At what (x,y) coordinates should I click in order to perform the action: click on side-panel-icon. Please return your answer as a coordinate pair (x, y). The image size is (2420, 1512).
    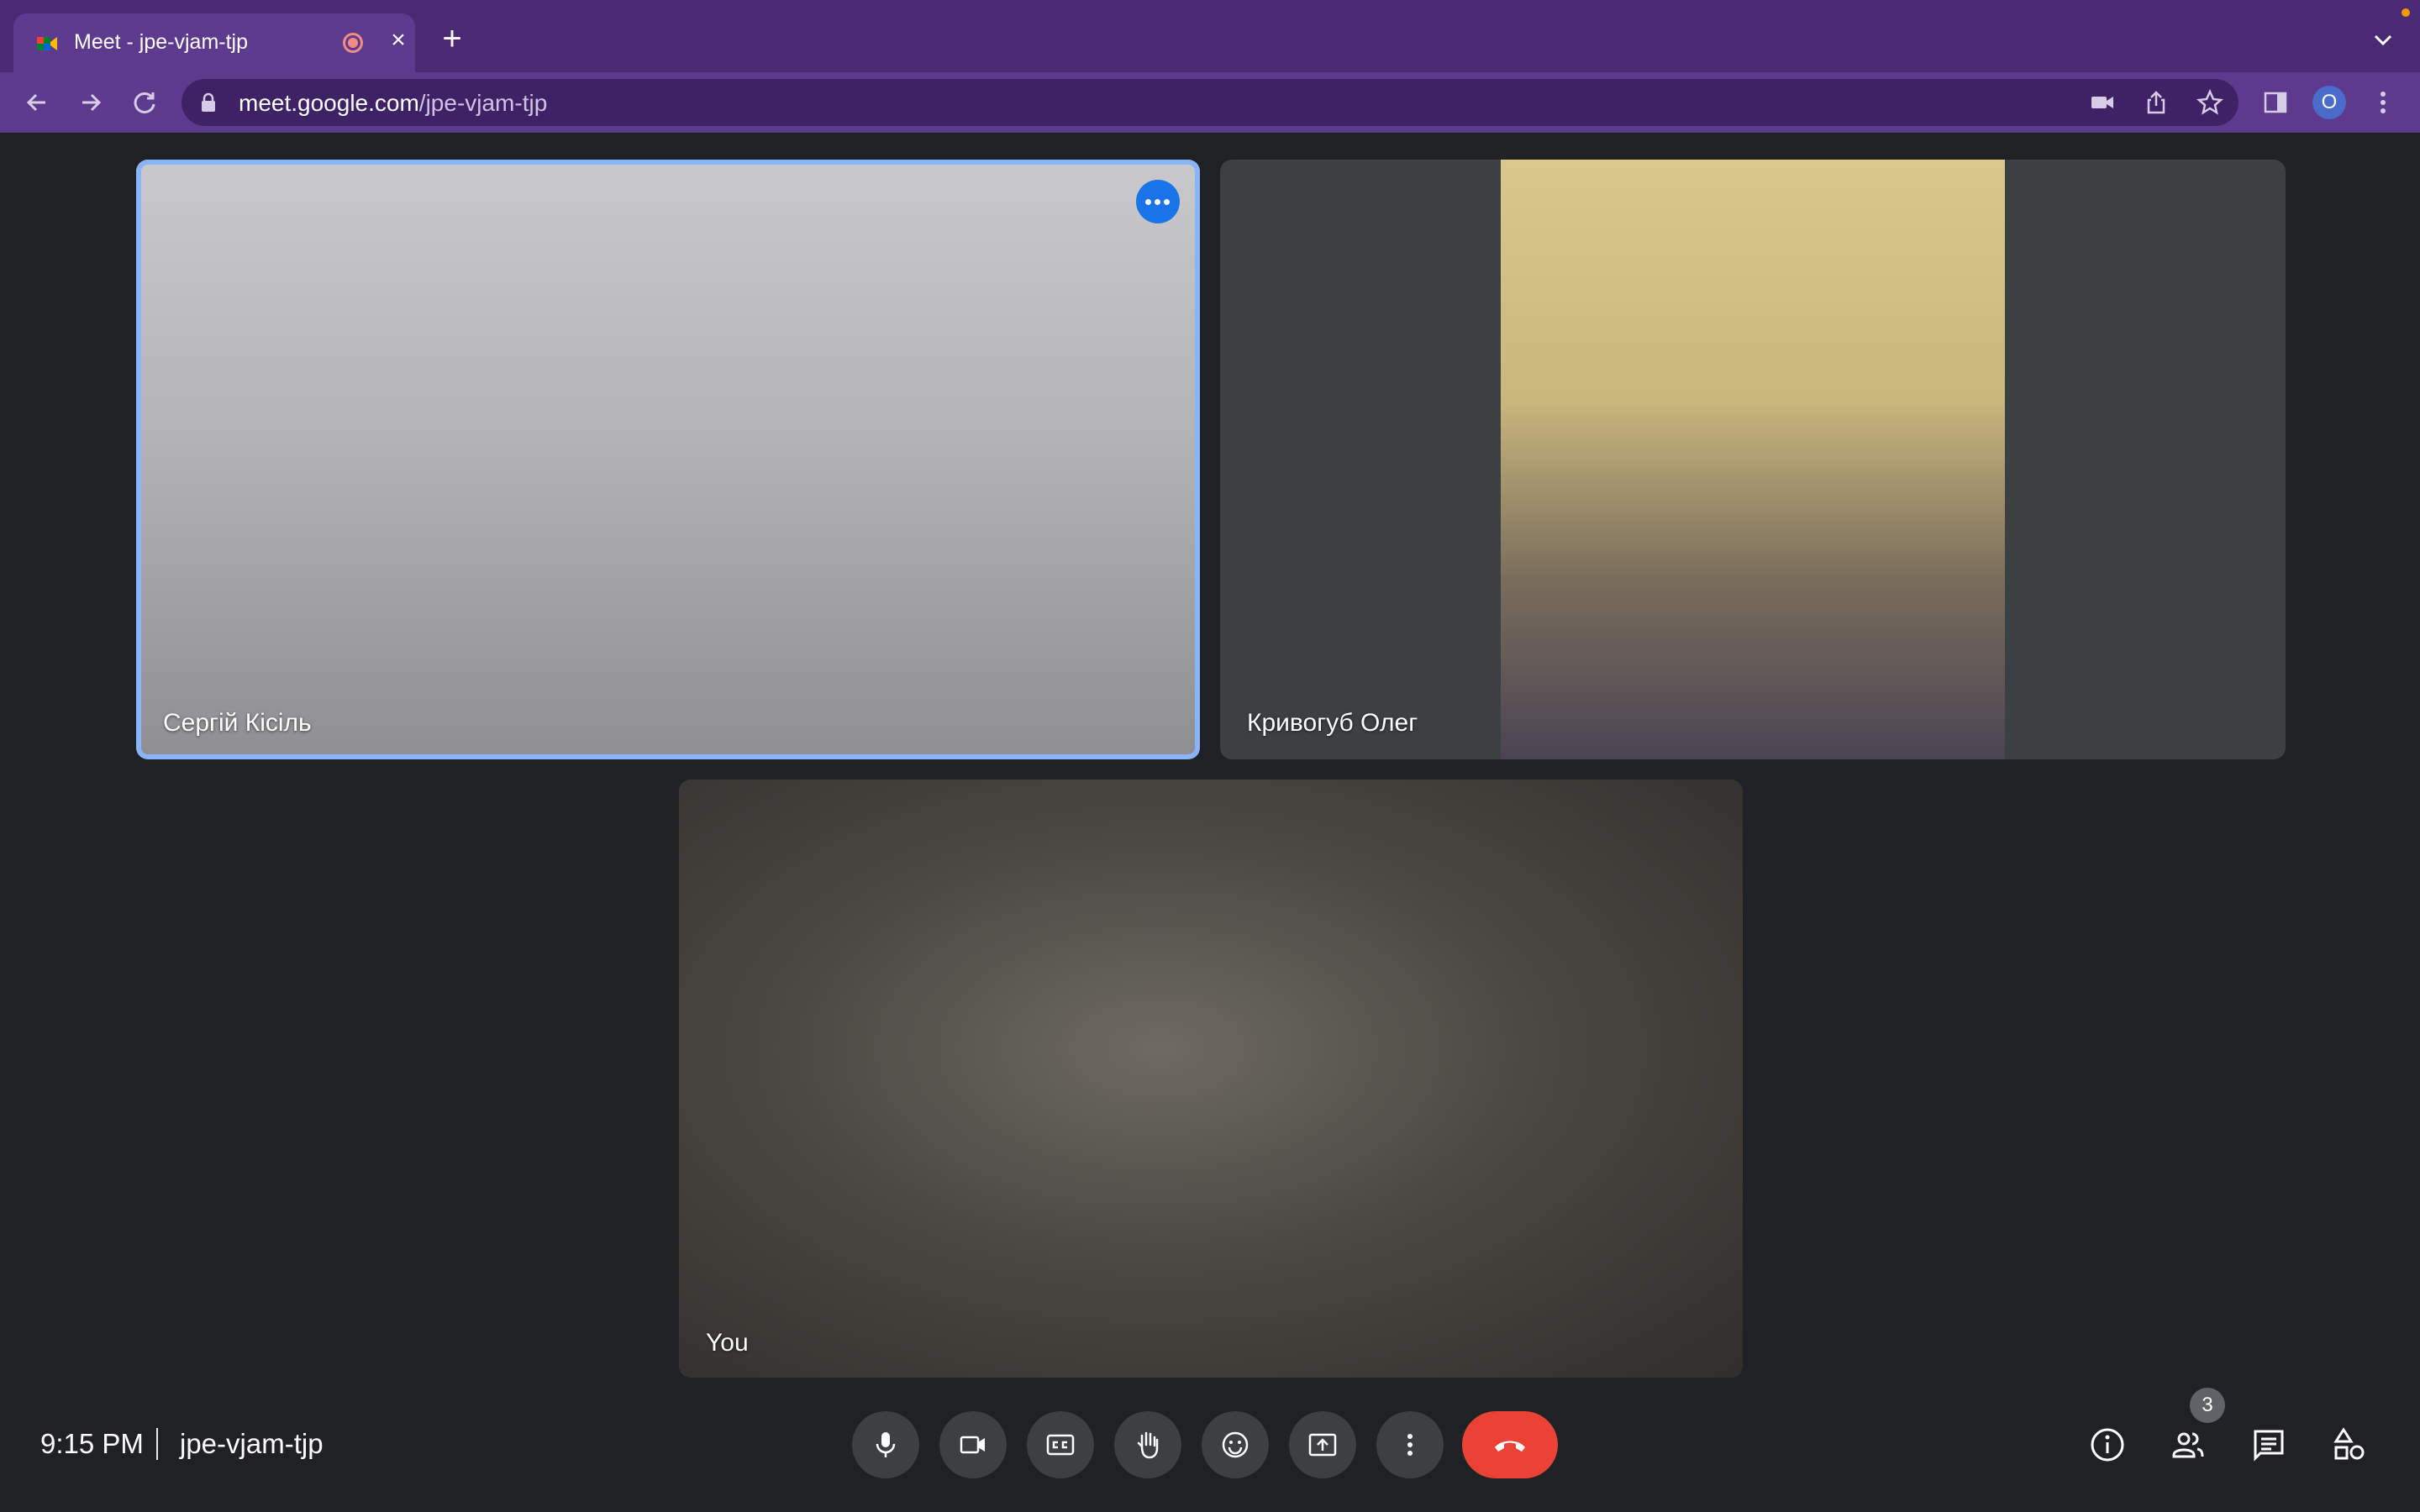
    Looking at the image, I should click on (2275, 102).